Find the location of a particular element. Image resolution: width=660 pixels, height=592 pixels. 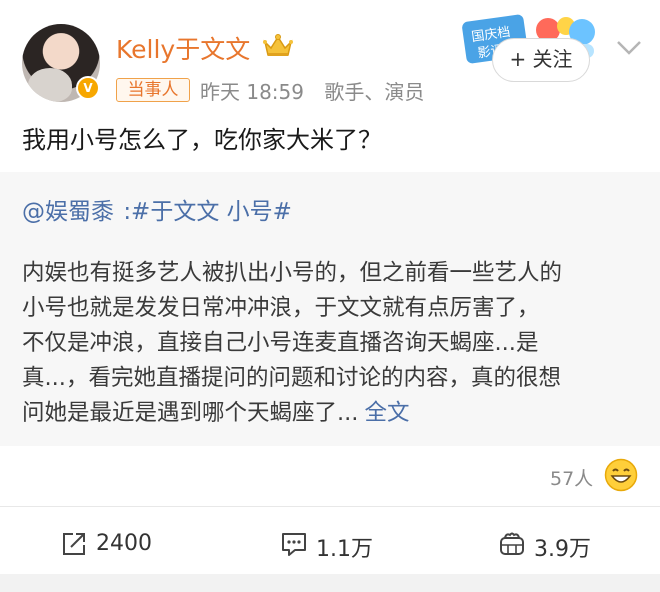

repost-button: 2400 is located at coordinates (120, 544).